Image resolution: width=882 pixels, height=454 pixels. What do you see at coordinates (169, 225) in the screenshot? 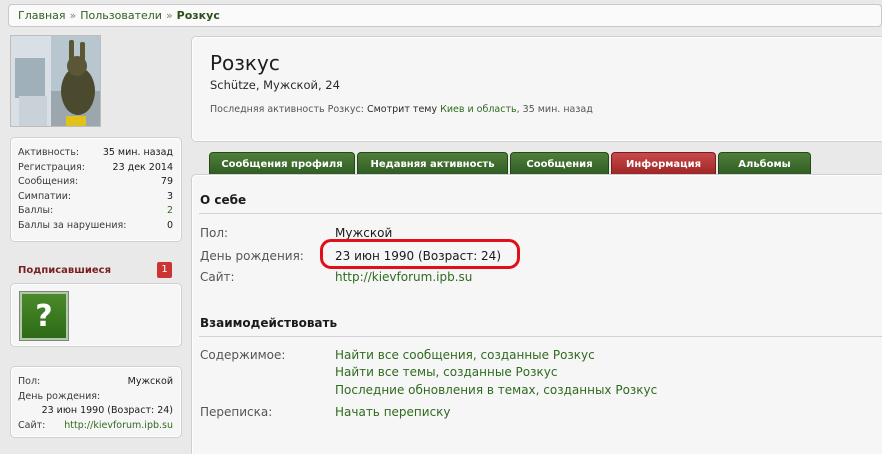
I see `stat-value: 0` at bounding box center [169, 225].